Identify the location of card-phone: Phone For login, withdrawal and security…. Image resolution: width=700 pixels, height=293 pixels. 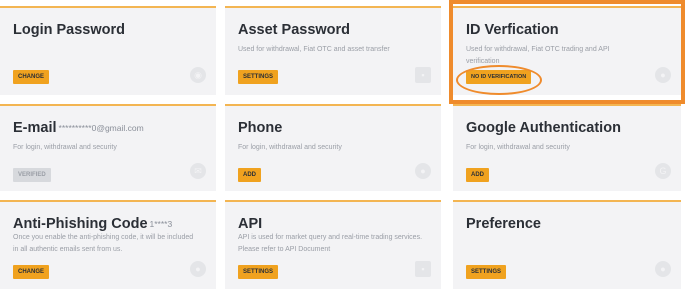
(333, 147).